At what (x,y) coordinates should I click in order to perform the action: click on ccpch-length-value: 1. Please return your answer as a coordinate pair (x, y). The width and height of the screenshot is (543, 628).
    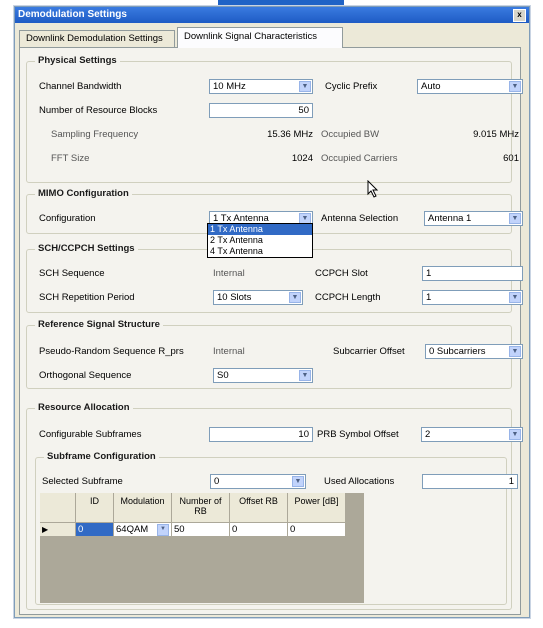
    Looking at the image, I should click on (429, 297).